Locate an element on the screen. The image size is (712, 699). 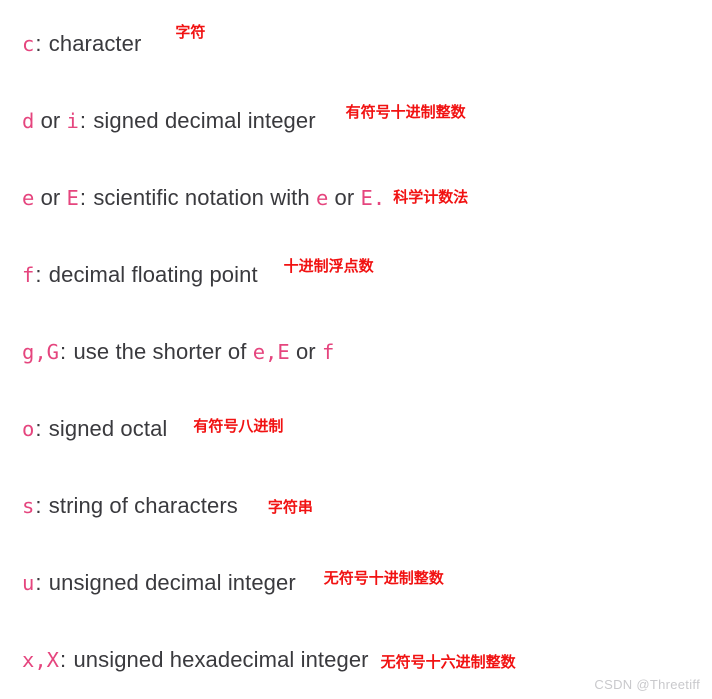
spec-line-s-text: s: string of characters is located at coordinates (130, 506).